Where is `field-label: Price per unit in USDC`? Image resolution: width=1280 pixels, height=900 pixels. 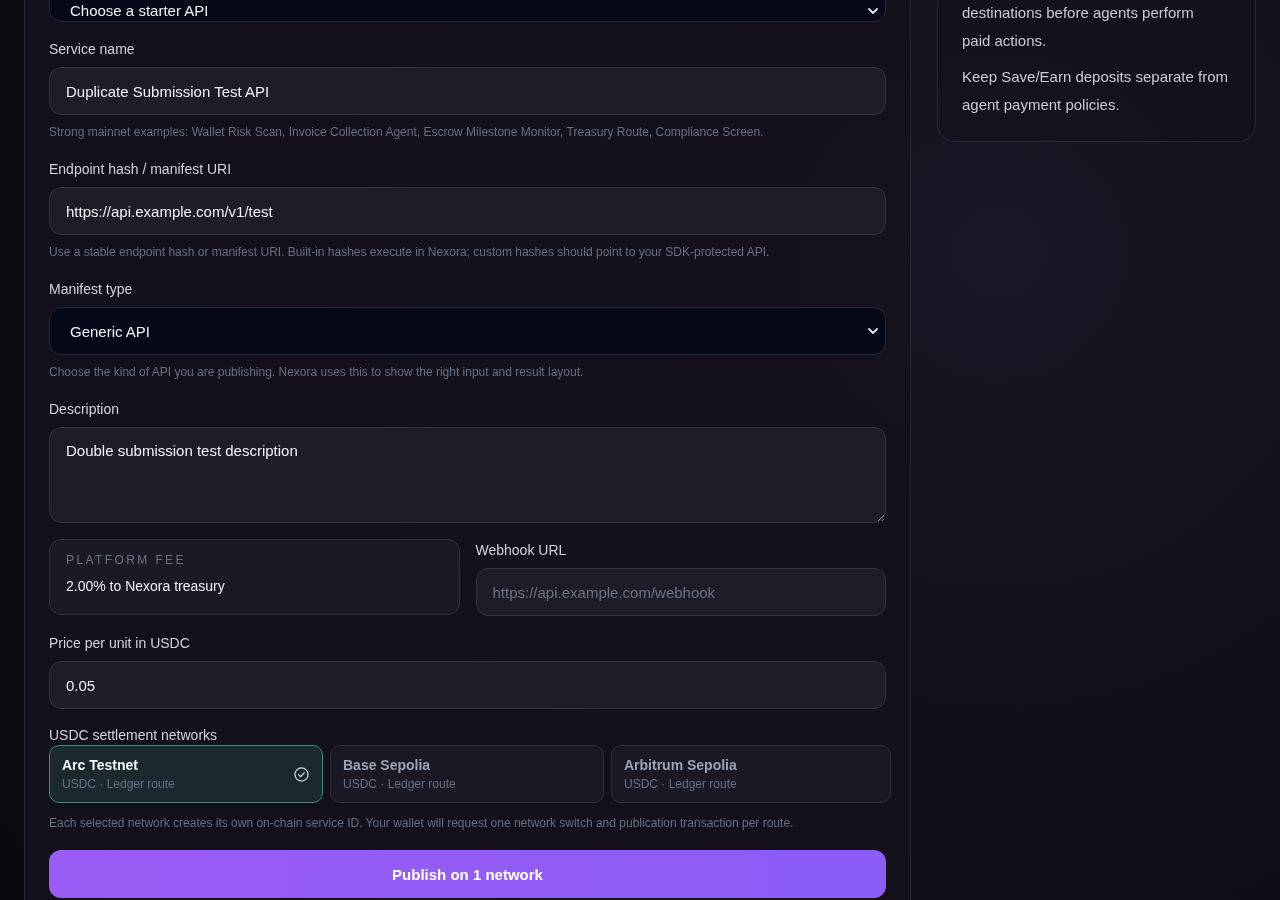
field-label: Price per unit in USDC is located at coordinates (120, 643).